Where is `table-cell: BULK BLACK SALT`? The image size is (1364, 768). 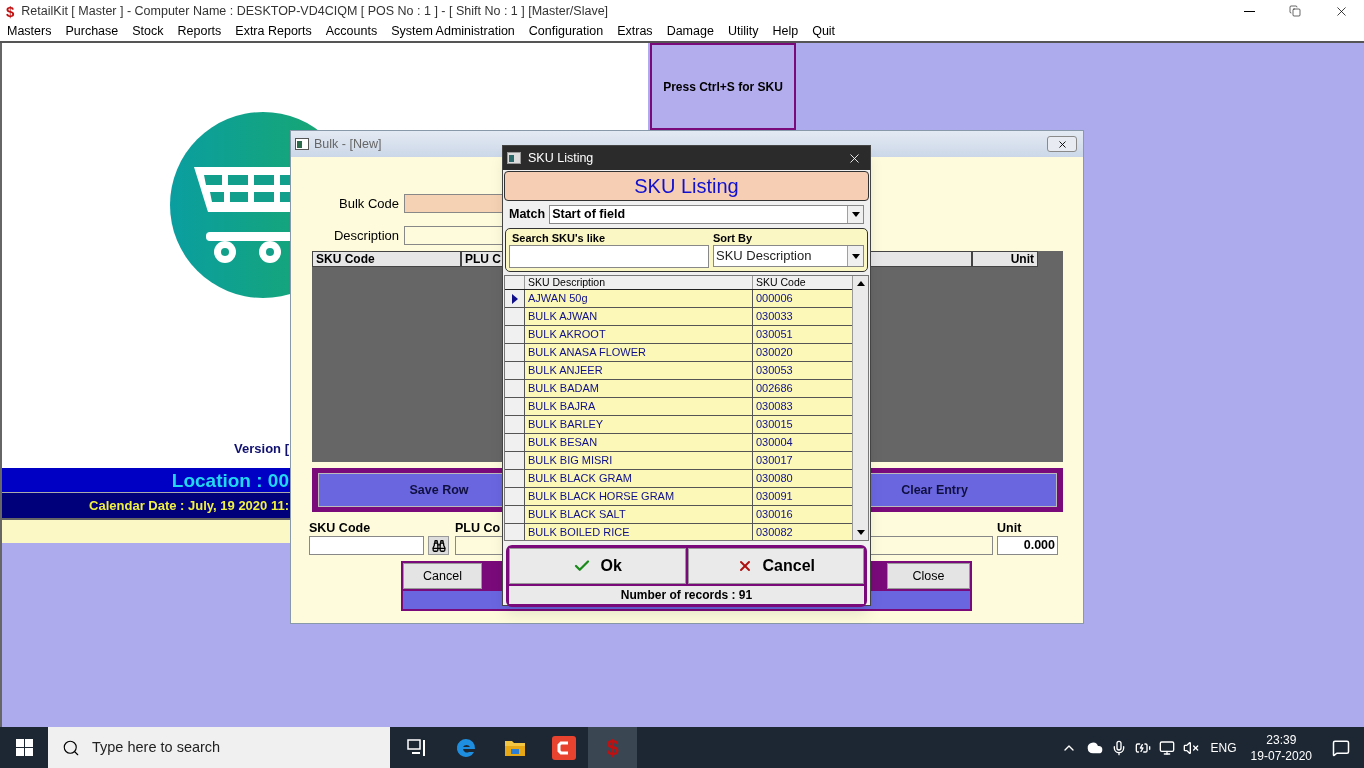 table-cell: BULK BLACK SALT is located at coordinates (639, 514).